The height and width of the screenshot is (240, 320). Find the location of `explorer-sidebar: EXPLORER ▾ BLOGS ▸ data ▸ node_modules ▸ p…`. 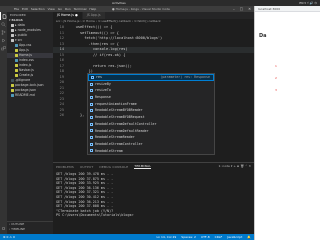

explorer-sidebar: EXPLORER ▾ BLOGS ▸ data ▸ node_modules ▸ p… is located at coordinates (30, 123).